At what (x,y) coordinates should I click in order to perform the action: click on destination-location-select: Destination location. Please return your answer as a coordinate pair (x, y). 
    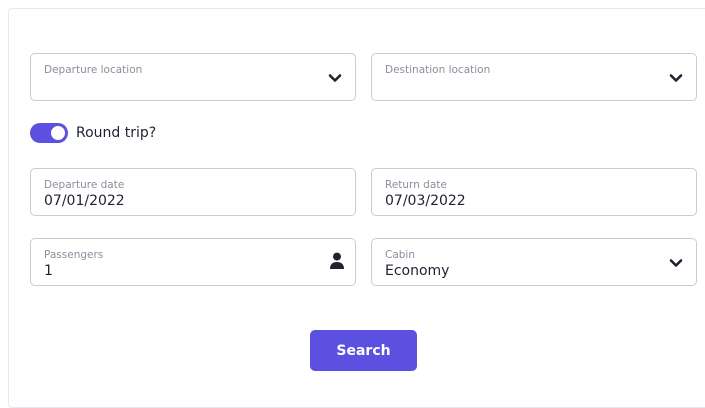
    Looking at the image, I should click on (534, 77).